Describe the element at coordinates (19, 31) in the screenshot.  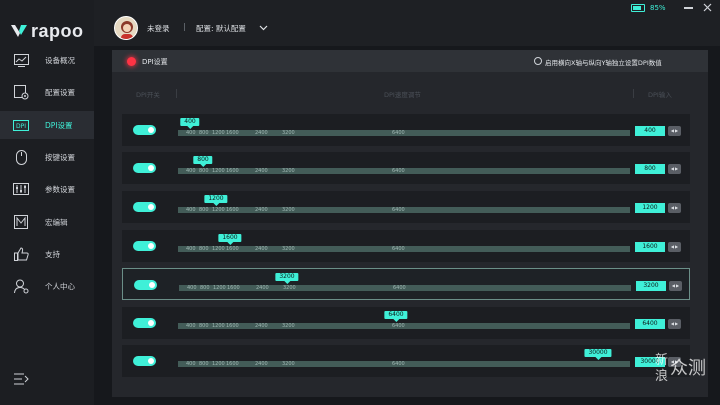
I see `rapoo-v-icon` at that location.